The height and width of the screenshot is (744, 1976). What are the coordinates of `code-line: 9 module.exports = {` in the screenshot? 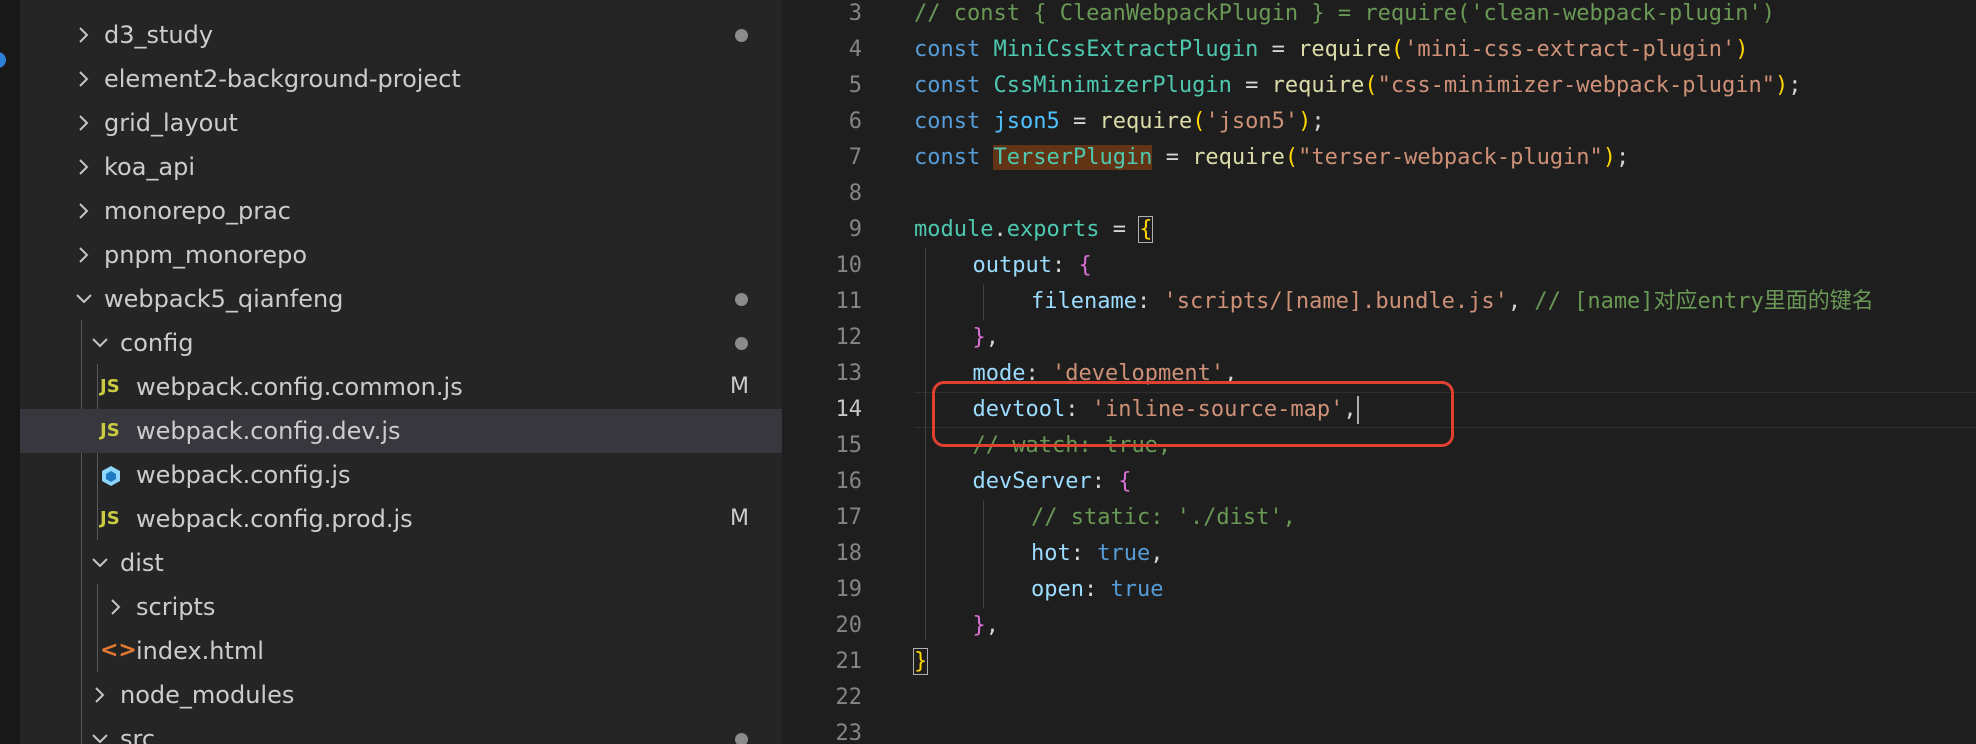 It's located at (1379, 230).